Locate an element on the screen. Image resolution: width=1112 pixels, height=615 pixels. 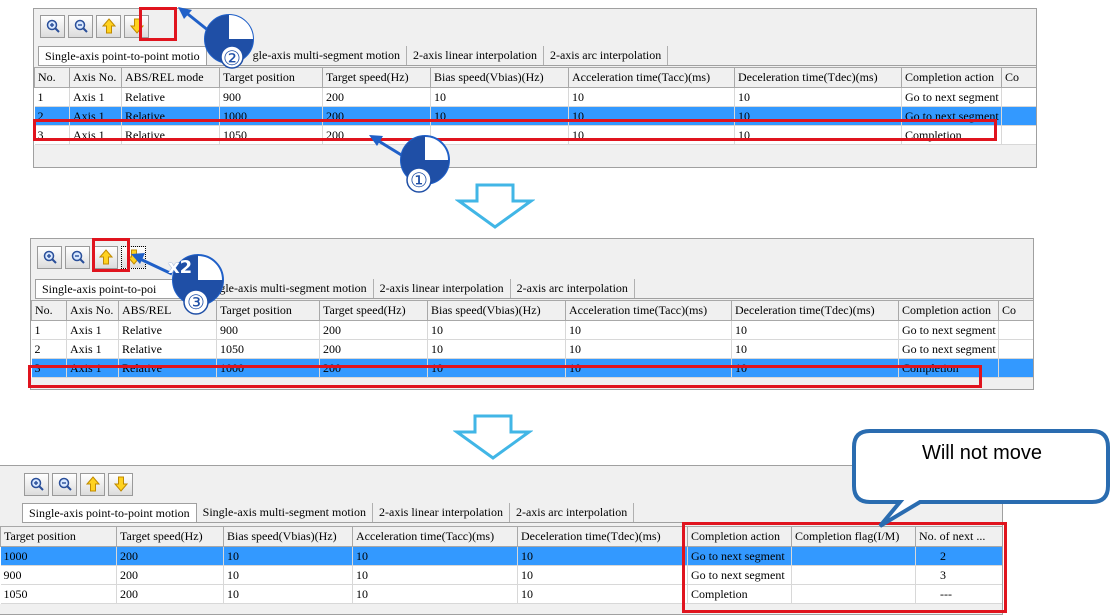
col-header: Target position is located at coordinates (58, 536).